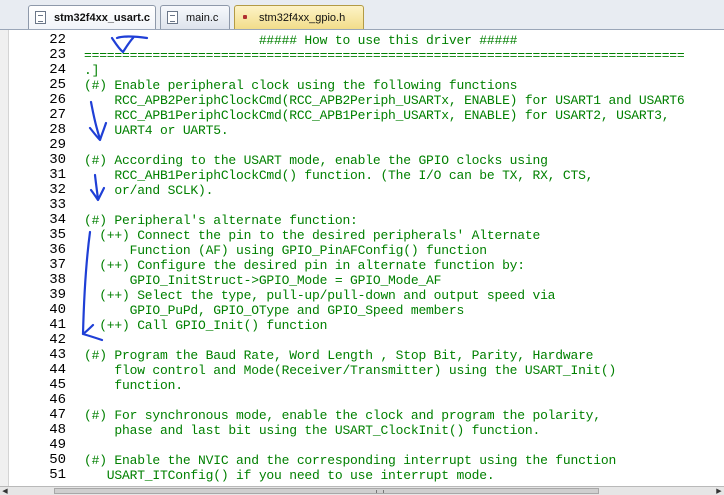  What do you see at coordinates (362, 70) in the screenshot?
I see `code-line: 24.]` at bounding box center [362, 70].